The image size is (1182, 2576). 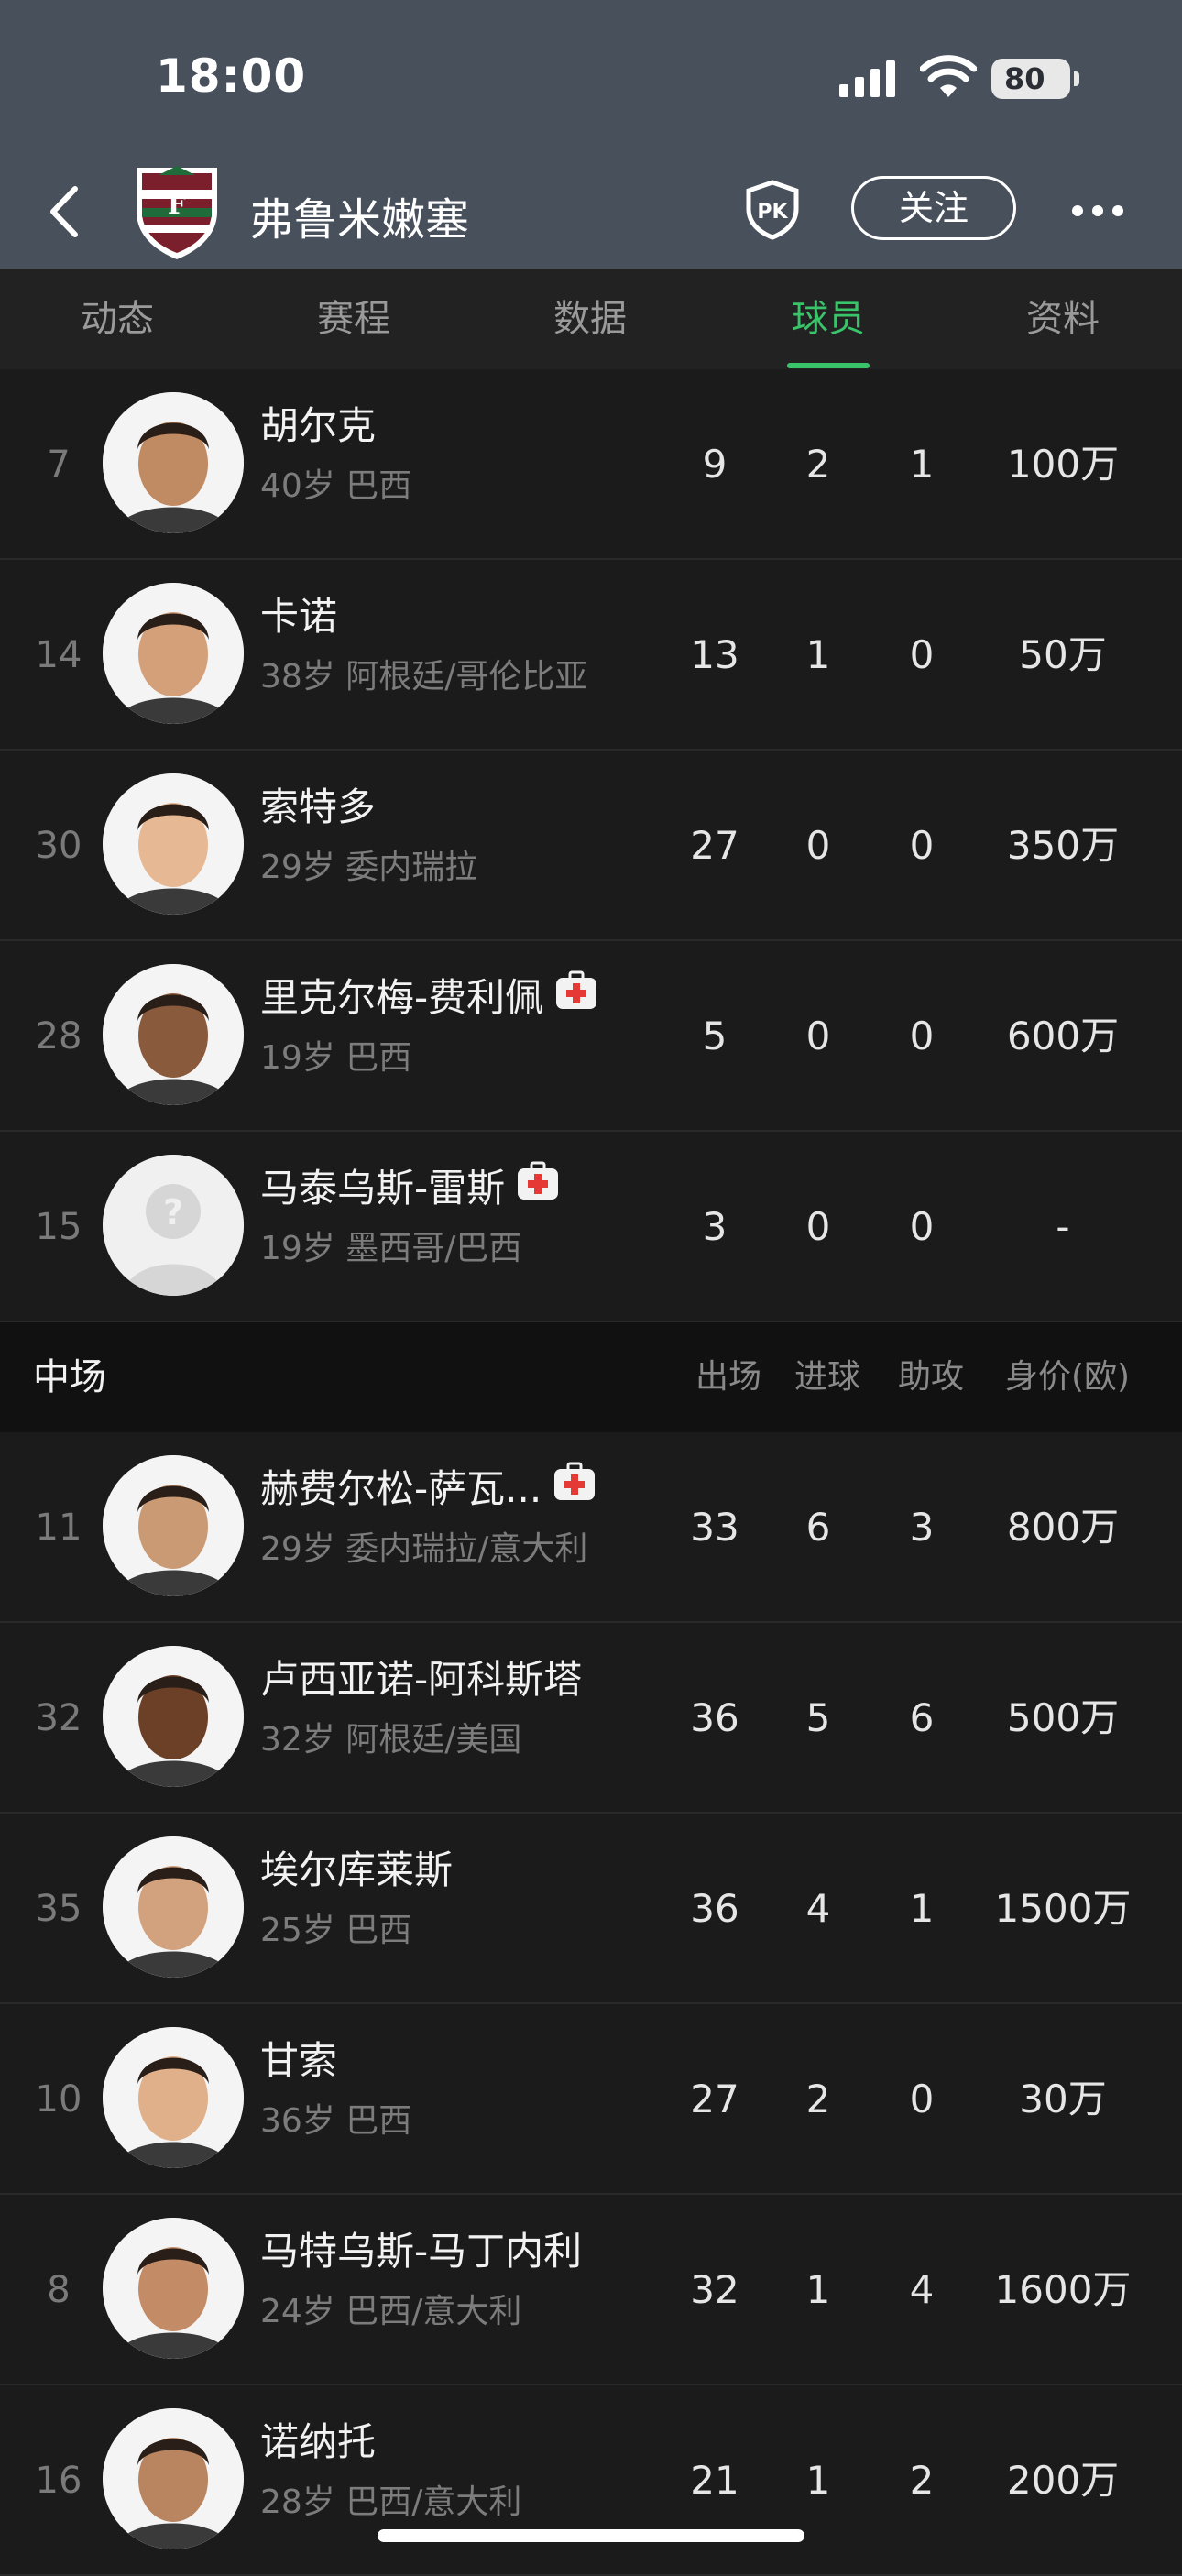 What do you see at coordinates (715, 2289) in the screenshot?
I see `stat-appearances: 32` at bounding box center [715, 2289].